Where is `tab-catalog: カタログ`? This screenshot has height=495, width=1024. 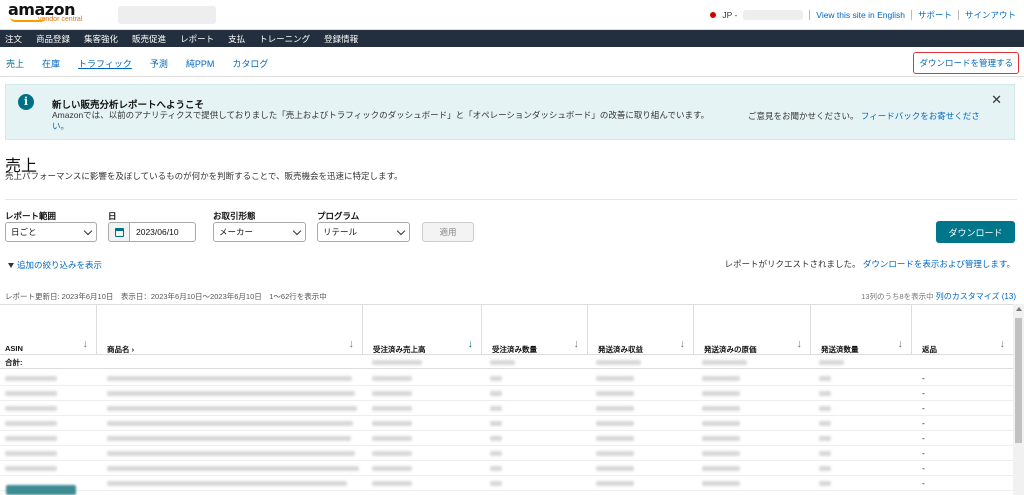 tab-catalog: カタログ is located at coordinates (250, 63).